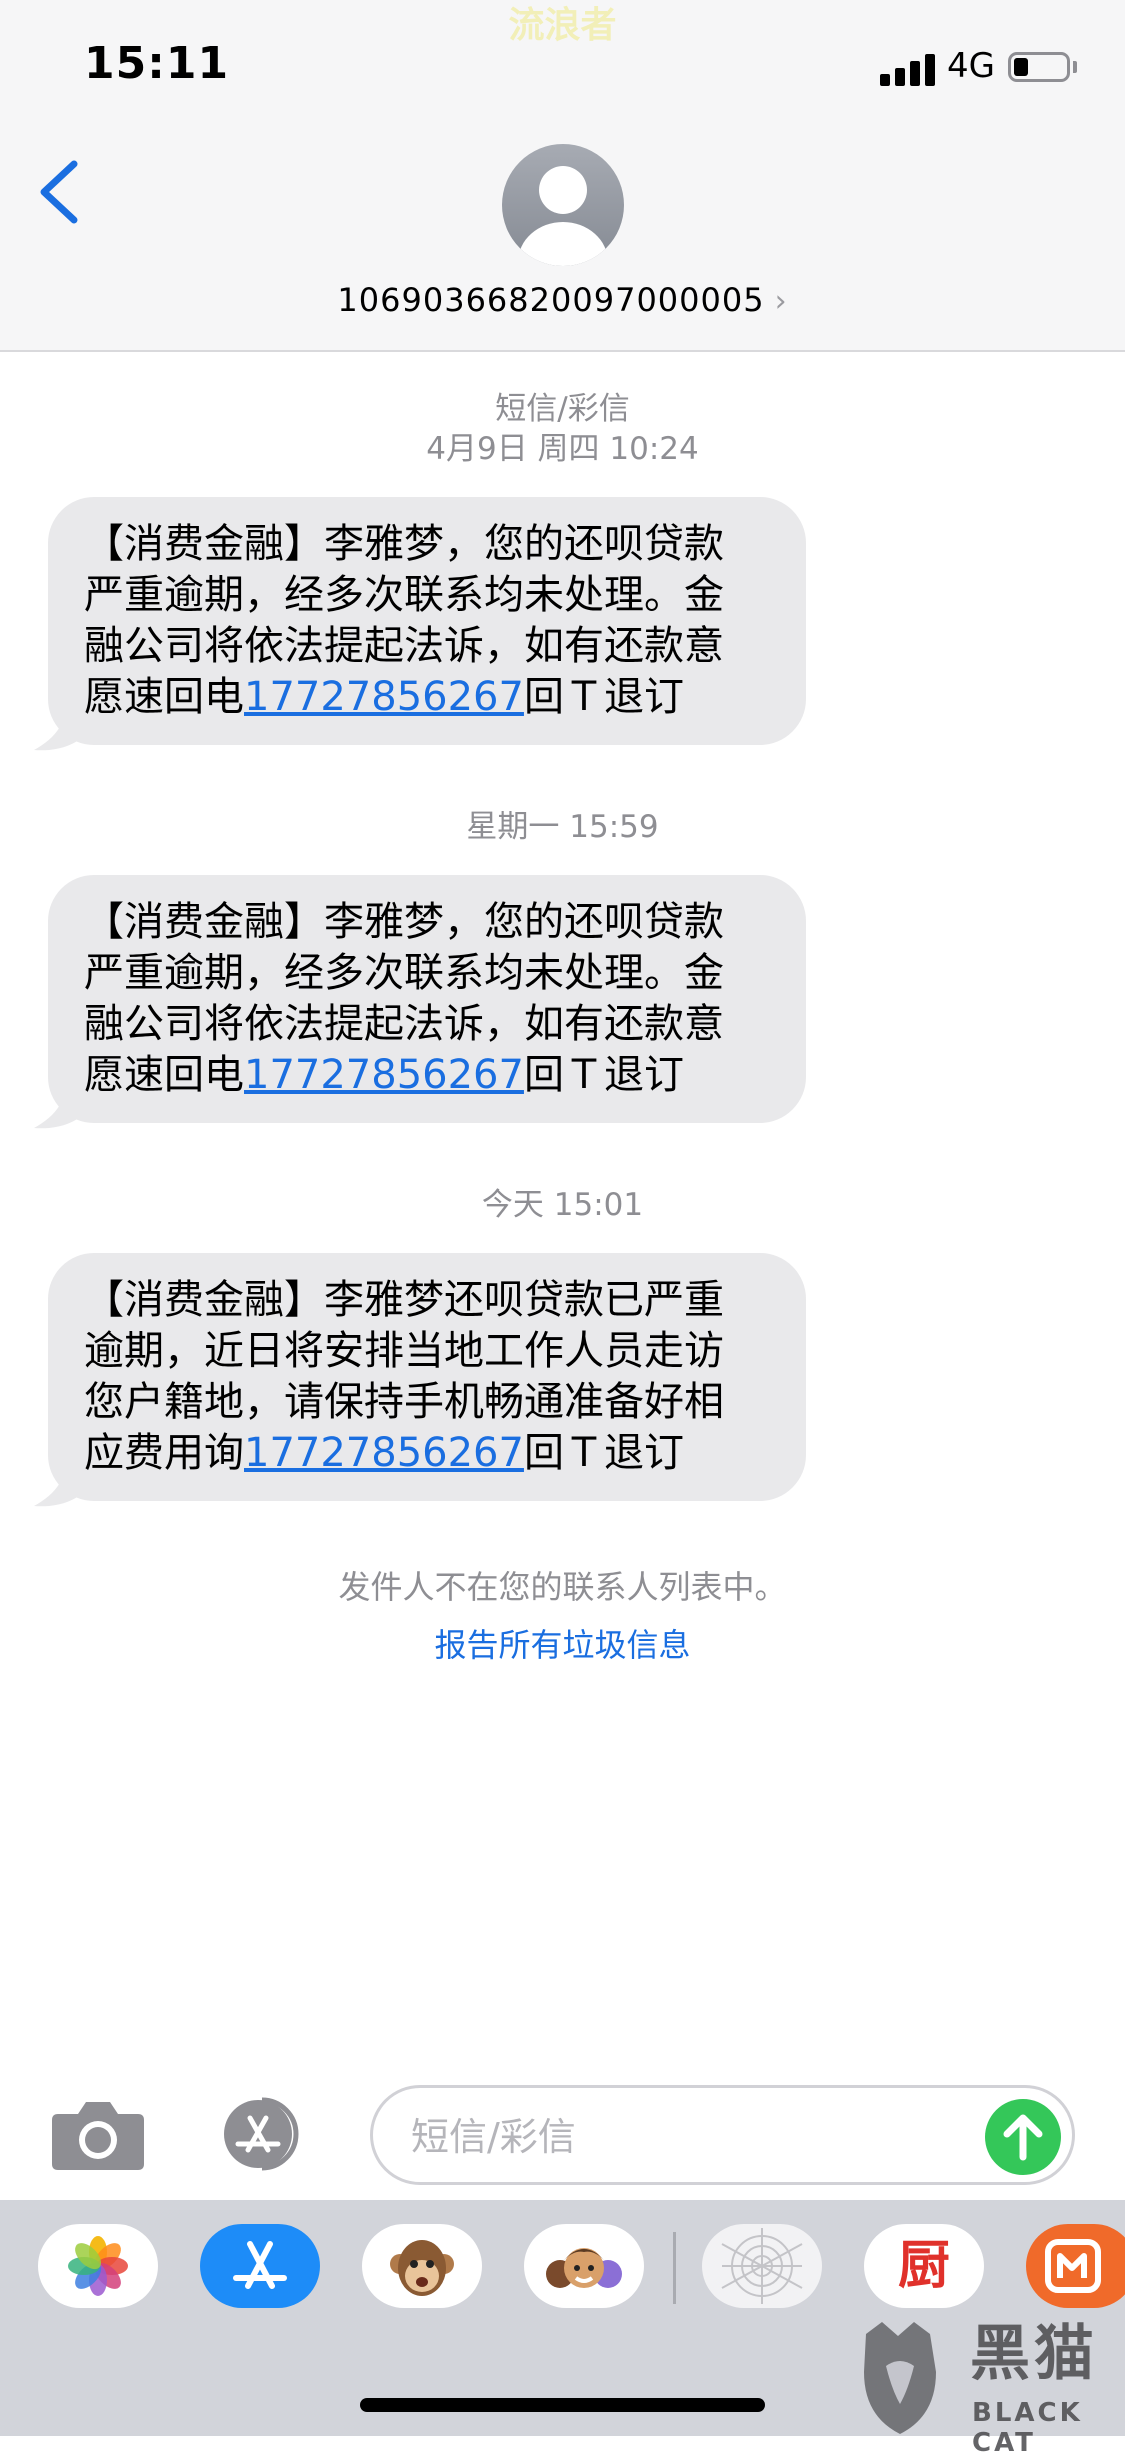 The height and width of the screenshot is (2458, 1125). What do you see at coordinates (260, 2266) in the screenshot?
I see `app-store-icon` at bounding box center [260, 2266].